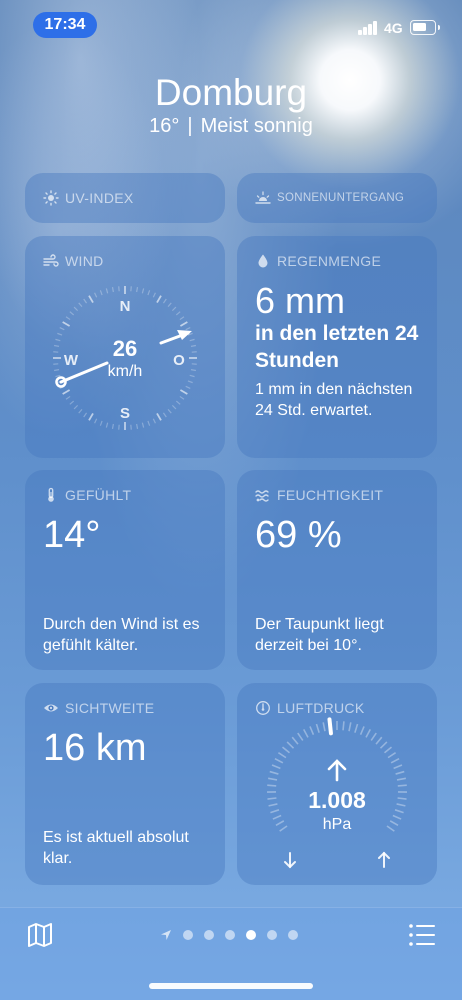  I want to click on uv-index-header: UV-INDEX, so click(88, 198).